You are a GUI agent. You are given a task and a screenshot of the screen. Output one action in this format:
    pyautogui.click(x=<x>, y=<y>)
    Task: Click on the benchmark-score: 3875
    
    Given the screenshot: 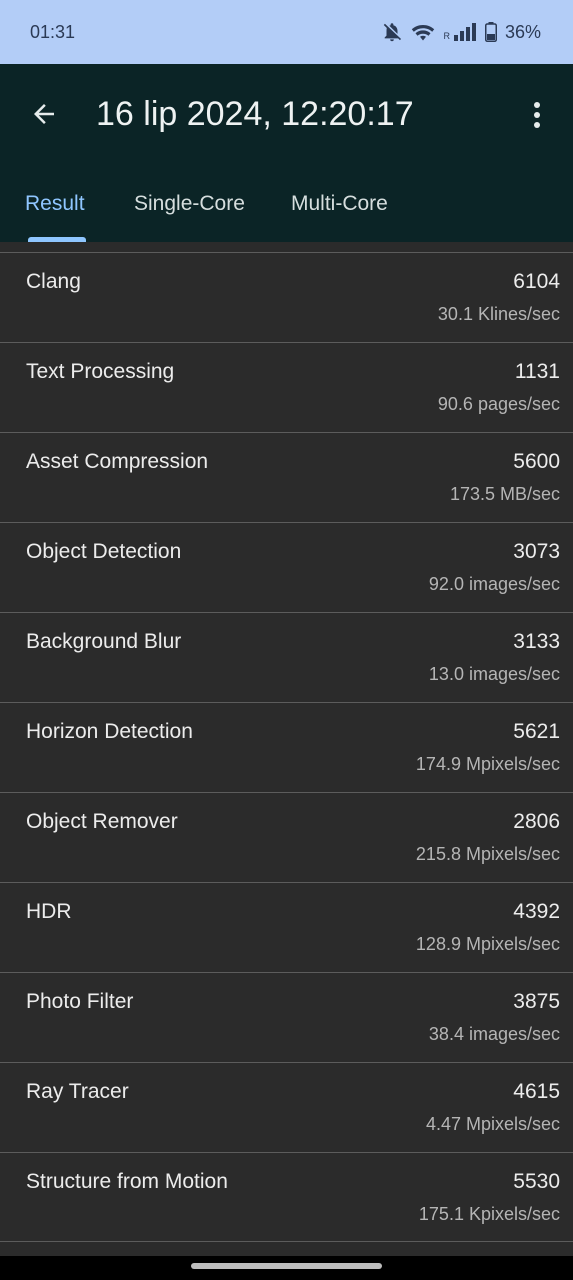 What is the action you would take?
    pyautogui.click(x=536, y=1001)
    